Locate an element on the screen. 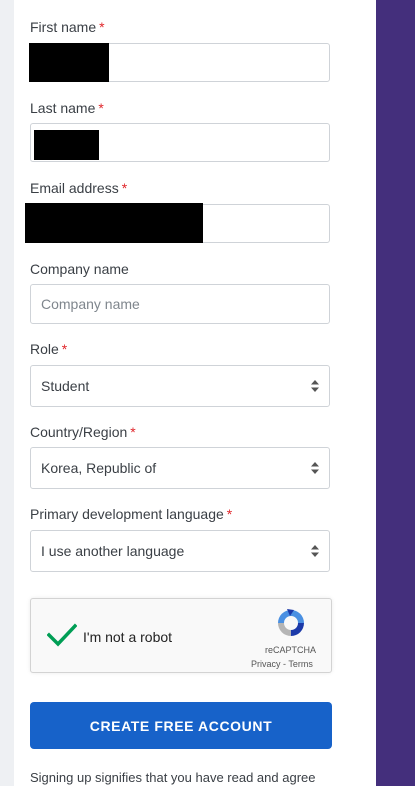 The image size is (415, 786). country-field: Country/Region * Korea, Republic of is located at coordinates (181, 456).